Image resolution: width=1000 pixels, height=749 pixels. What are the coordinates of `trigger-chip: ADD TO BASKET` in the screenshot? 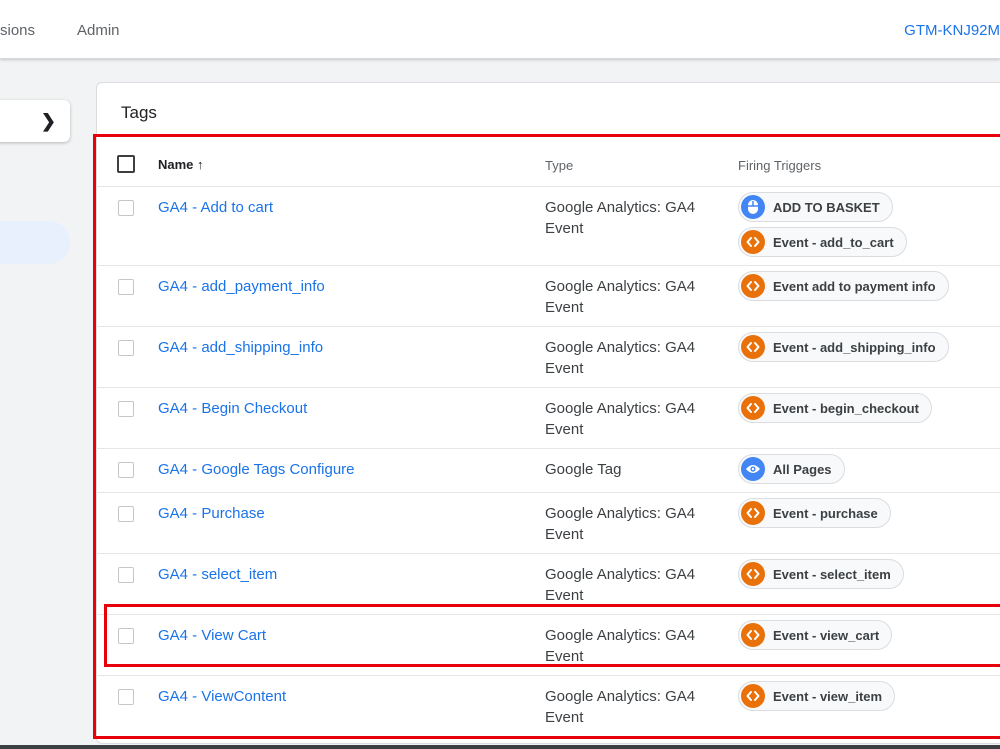 It's located at (815, 207).